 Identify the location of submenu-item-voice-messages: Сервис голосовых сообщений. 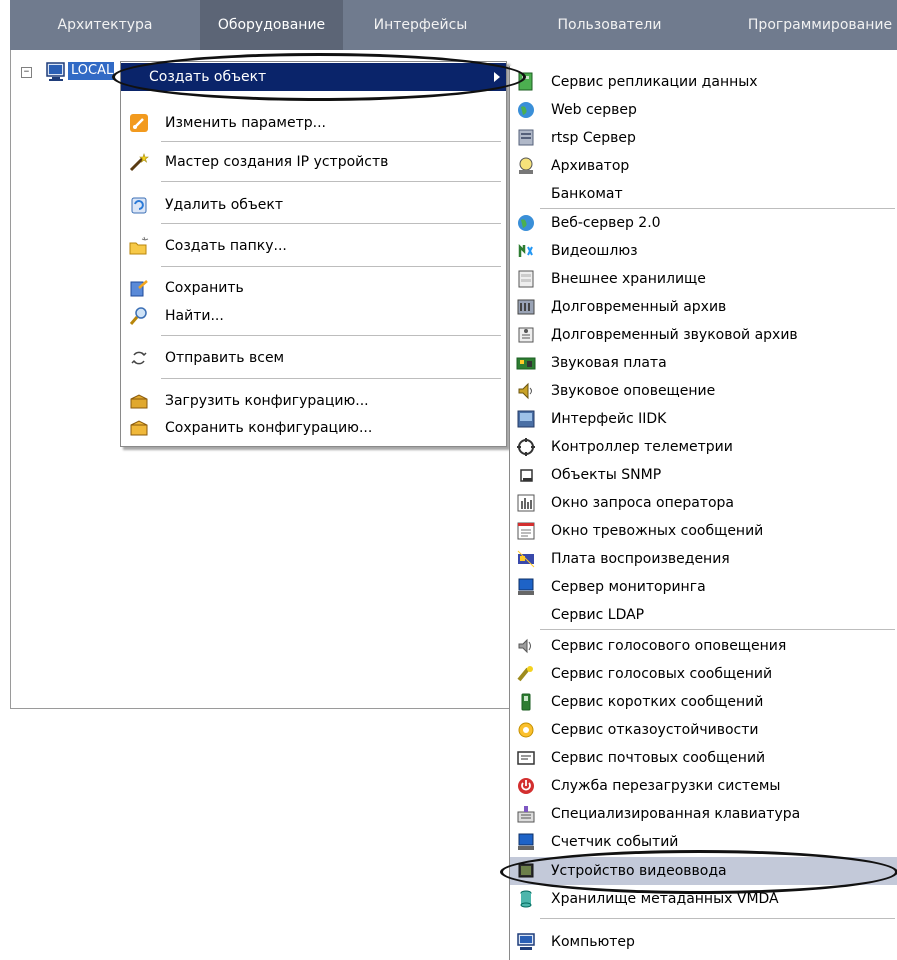
(703, 674).